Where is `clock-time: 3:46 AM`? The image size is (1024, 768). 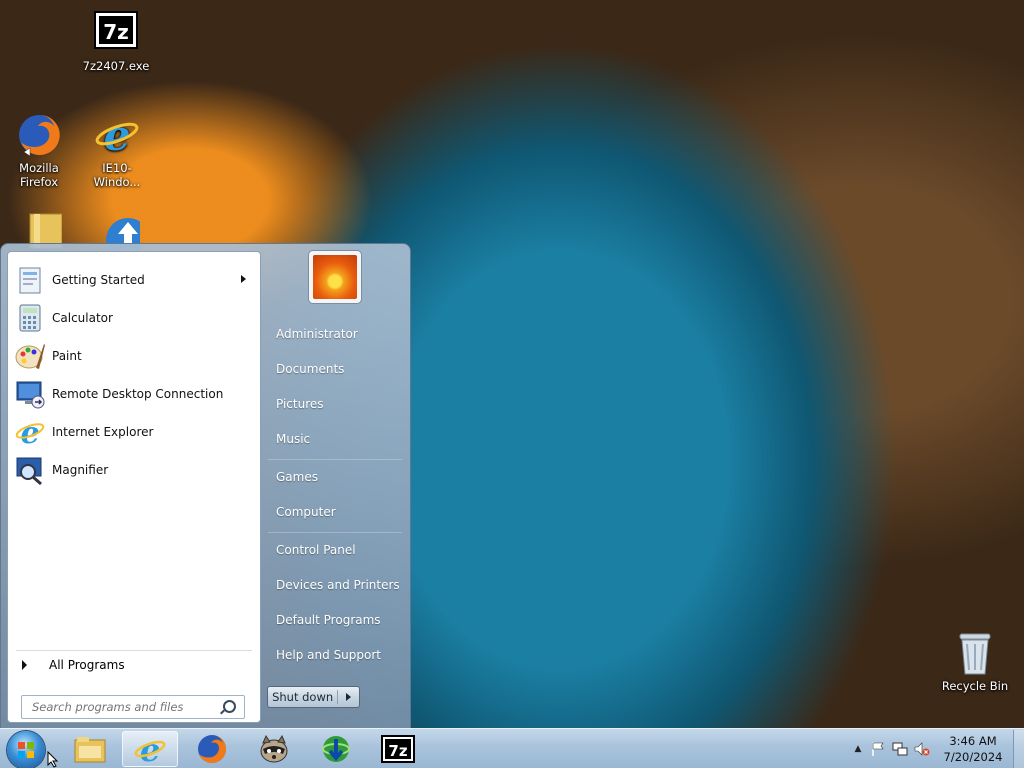
clock-time: 3:46 AM is located at coordinates (973, 741).